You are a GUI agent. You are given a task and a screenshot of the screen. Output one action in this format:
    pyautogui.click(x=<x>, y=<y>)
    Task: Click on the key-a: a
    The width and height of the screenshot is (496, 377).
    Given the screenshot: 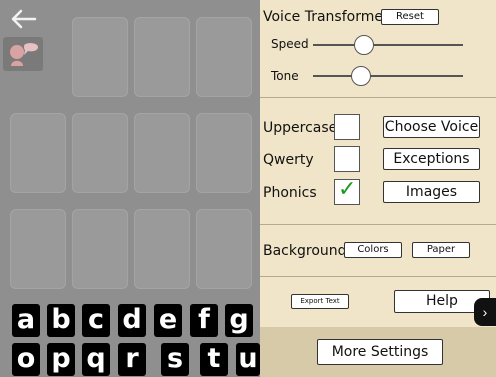 What is the action you would take?
    pyautogui.click(x=26, y=320)
    